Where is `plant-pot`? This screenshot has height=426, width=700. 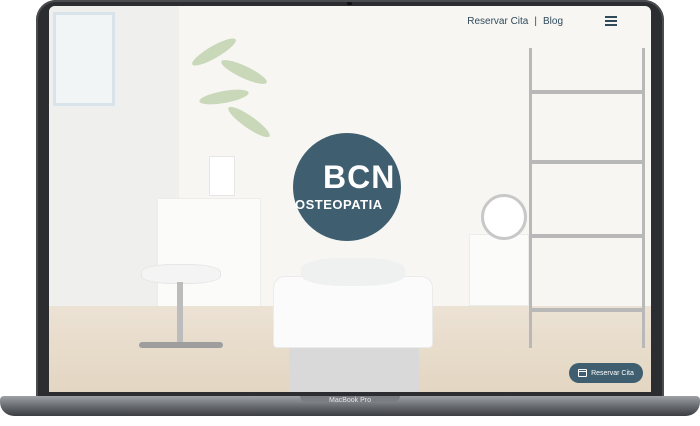
plant-pot is located at coordinates (222, 176).